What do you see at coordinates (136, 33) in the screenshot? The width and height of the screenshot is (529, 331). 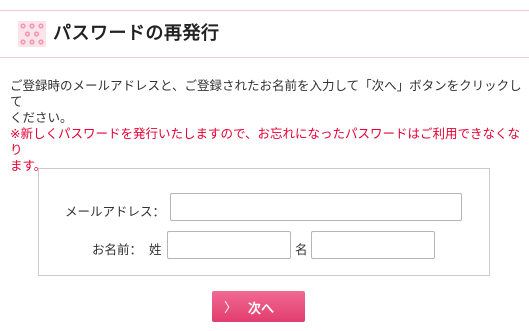 I see `page-title: パスワードの再発行` at bounding box center [136, 33].